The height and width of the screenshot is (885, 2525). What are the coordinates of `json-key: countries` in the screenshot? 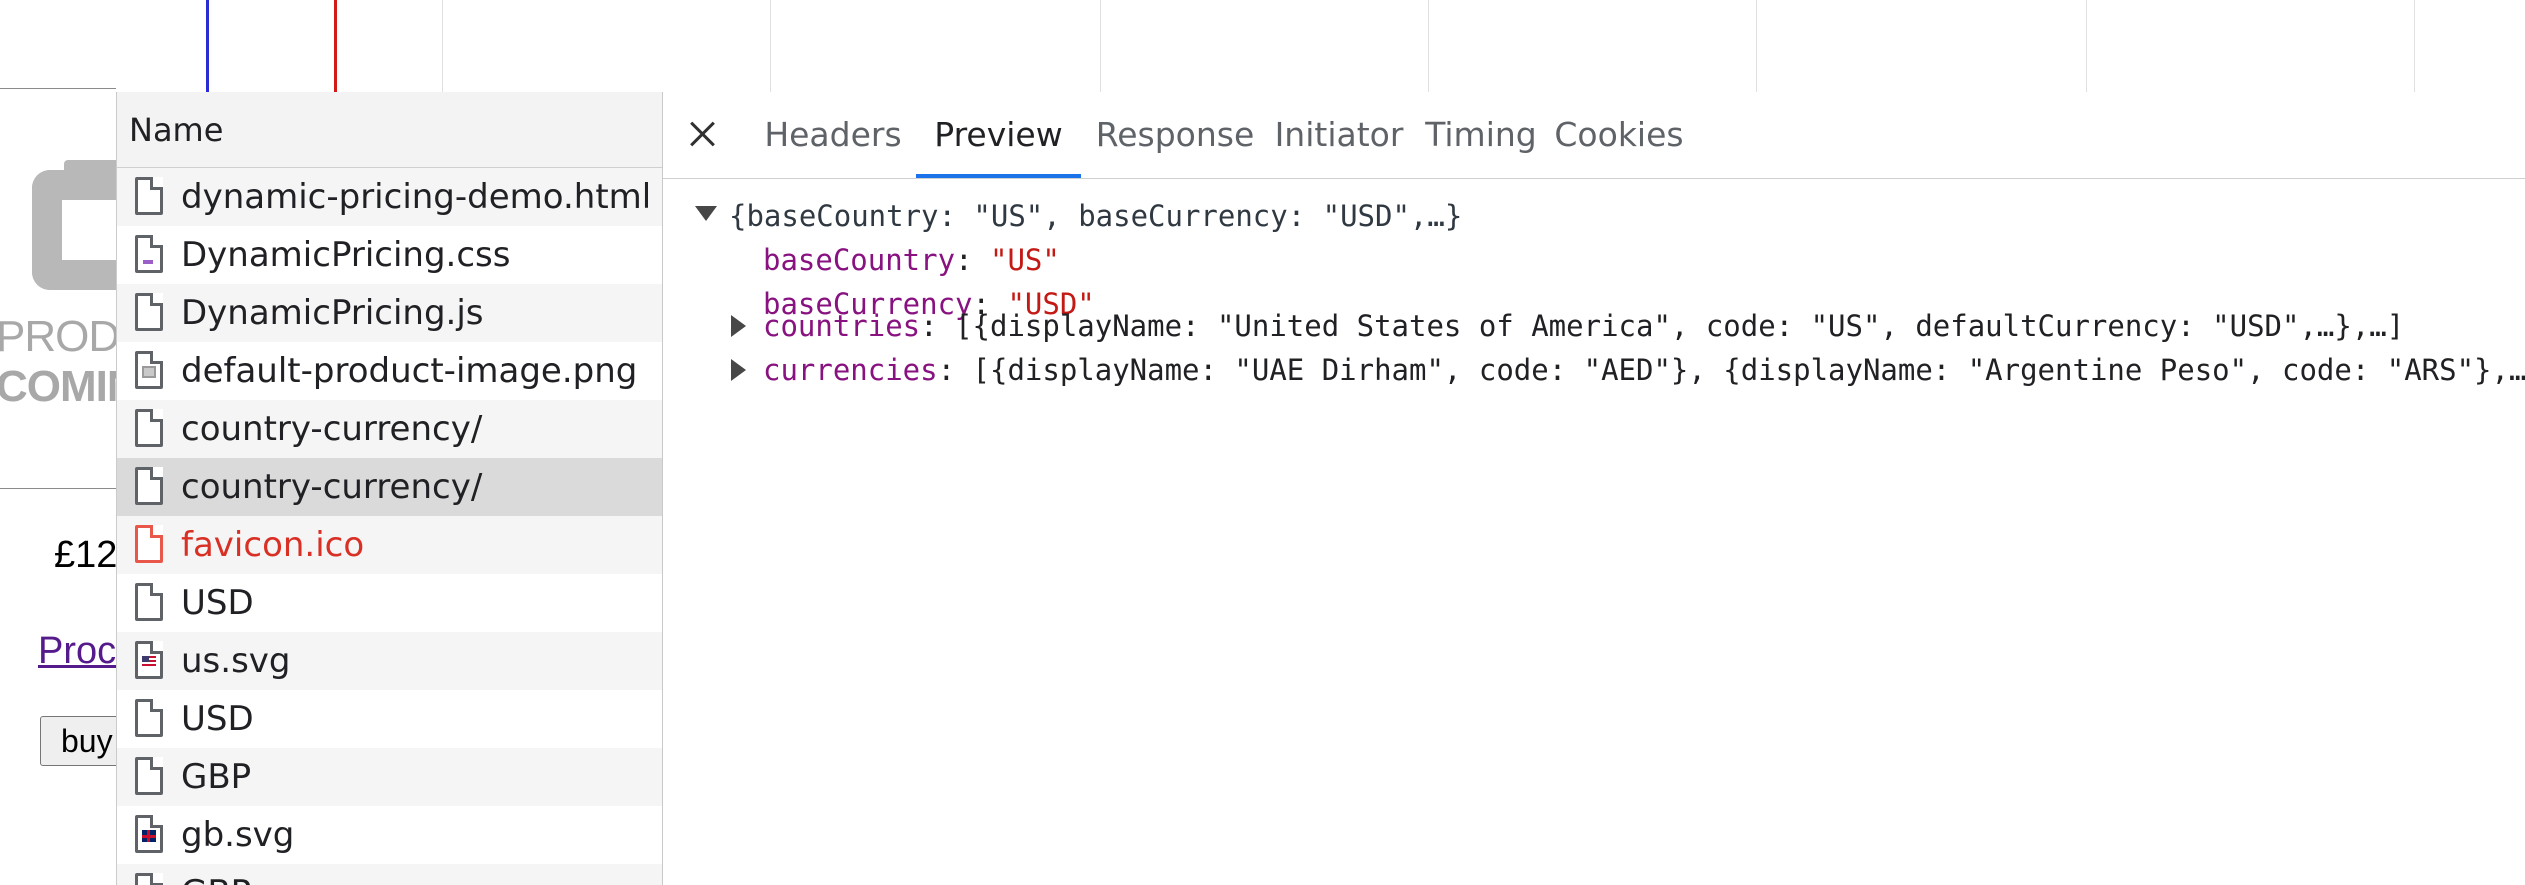 It's located at (842, 326).